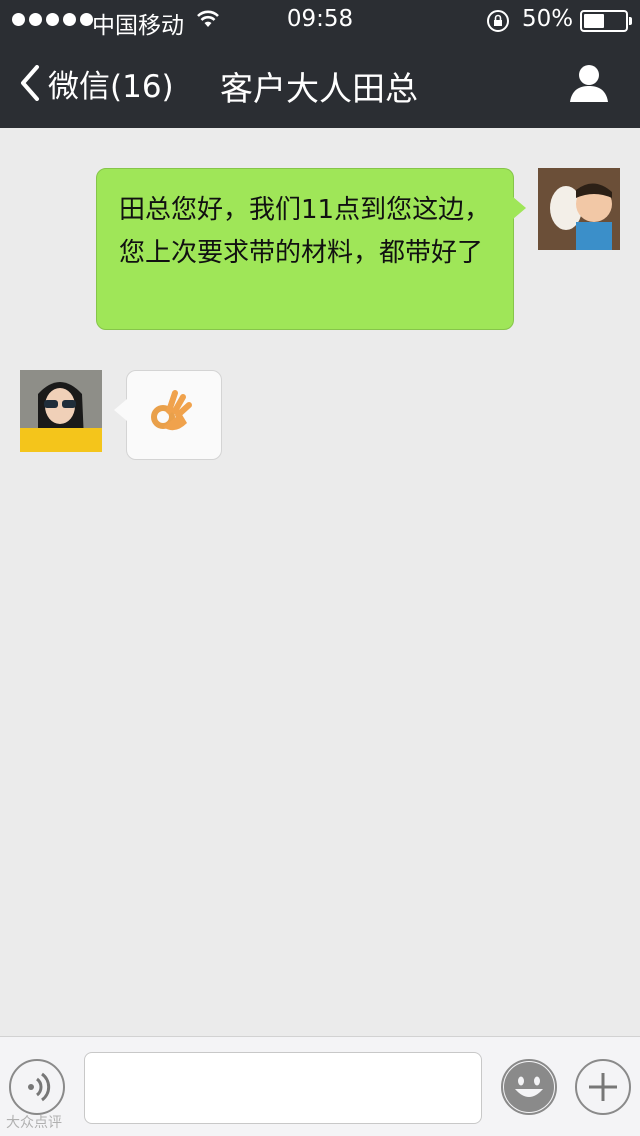 Image resolution: width=640 pixels, height=1136 pixels. What do you see at coordinates (319, 88) in the screenshot?
I see `chat-title: 客户大人田总` at bounding box center [319, 88].